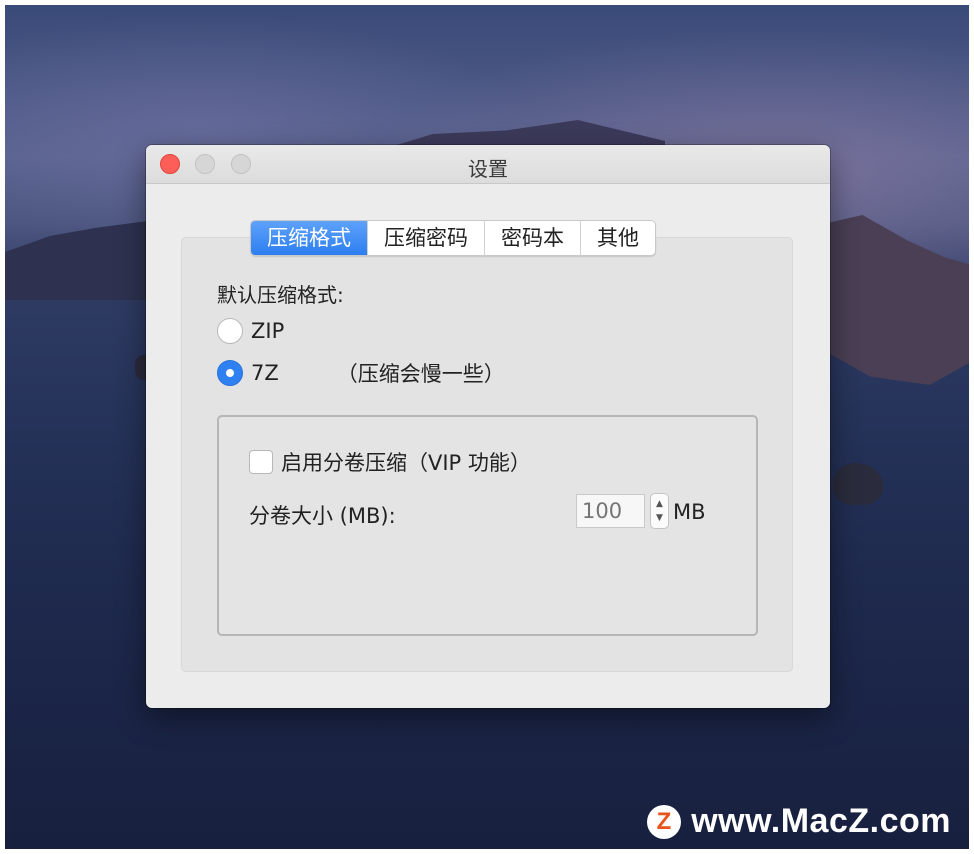 The width and height of the screenshot is (974, 854). Describe the element at coordinates (610, 511) in the screenshot. I see `split-size-input` at that location.